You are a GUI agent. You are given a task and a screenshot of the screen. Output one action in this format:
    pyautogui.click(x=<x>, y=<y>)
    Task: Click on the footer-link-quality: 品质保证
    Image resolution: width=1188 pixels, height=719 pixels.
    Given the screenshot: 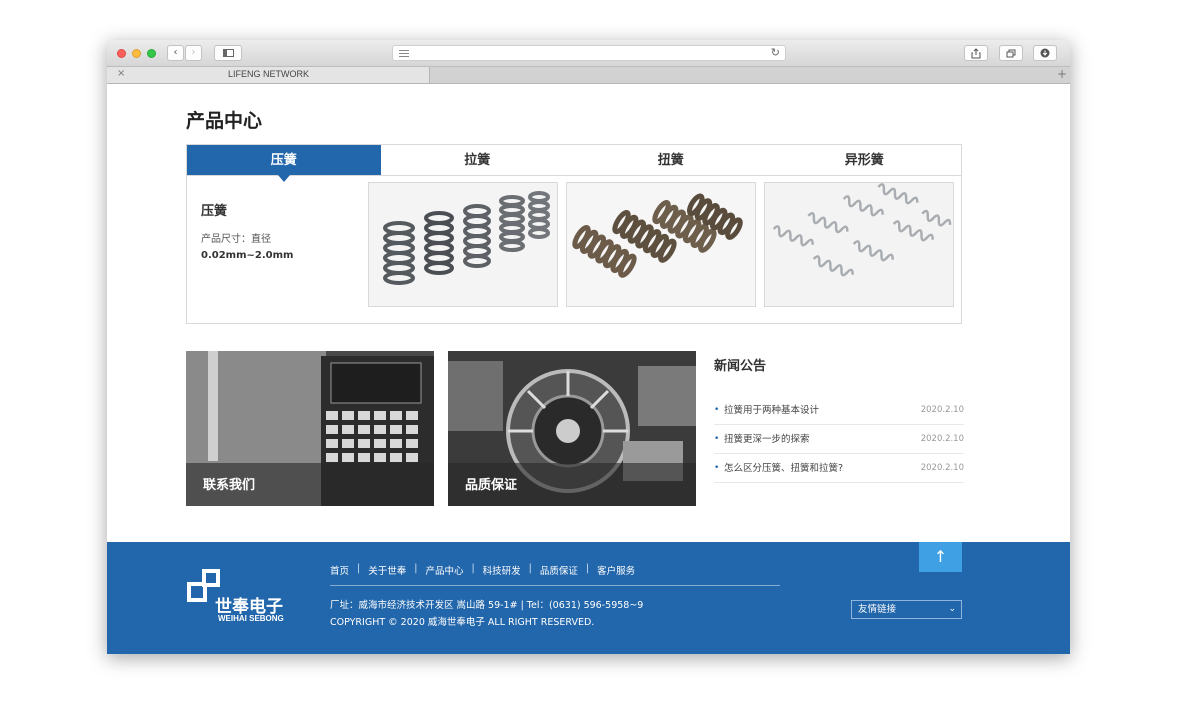 What is the action you would take?
    pyautogui.click(x=559, y=570)
    